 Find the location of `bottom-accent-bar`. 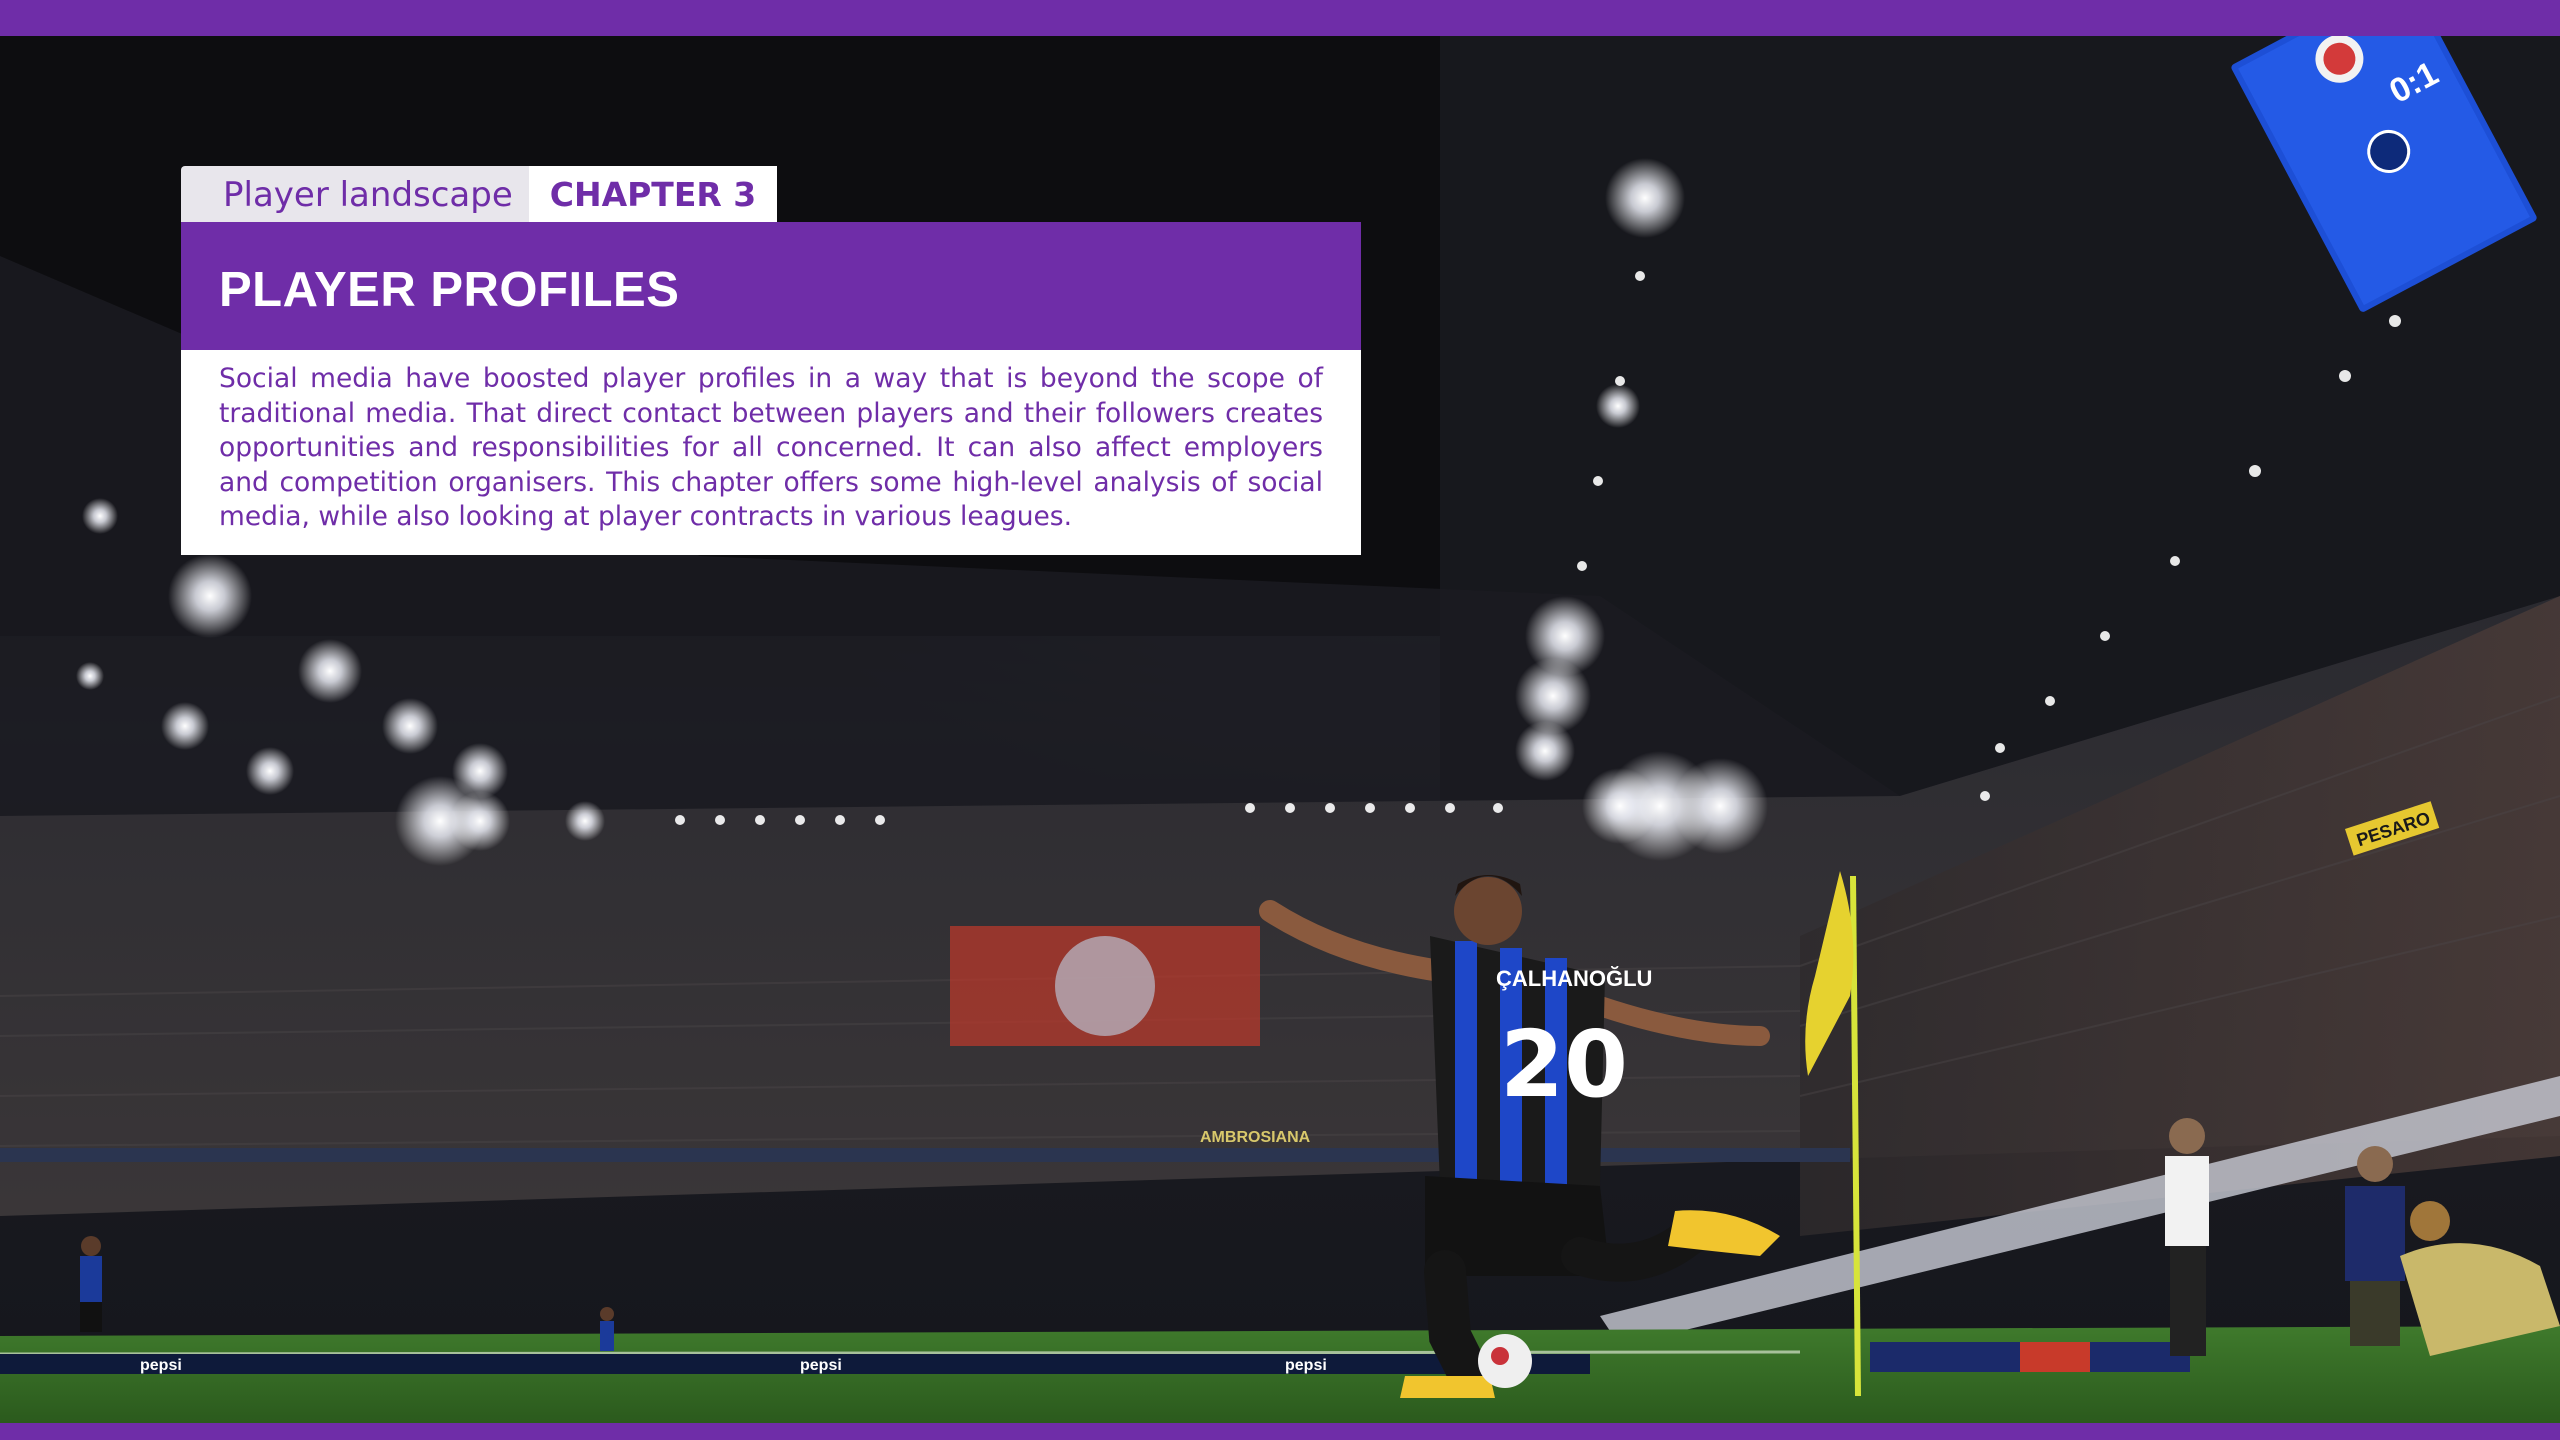

bottom-accent-bar is located at coordinates (1280, 1431).